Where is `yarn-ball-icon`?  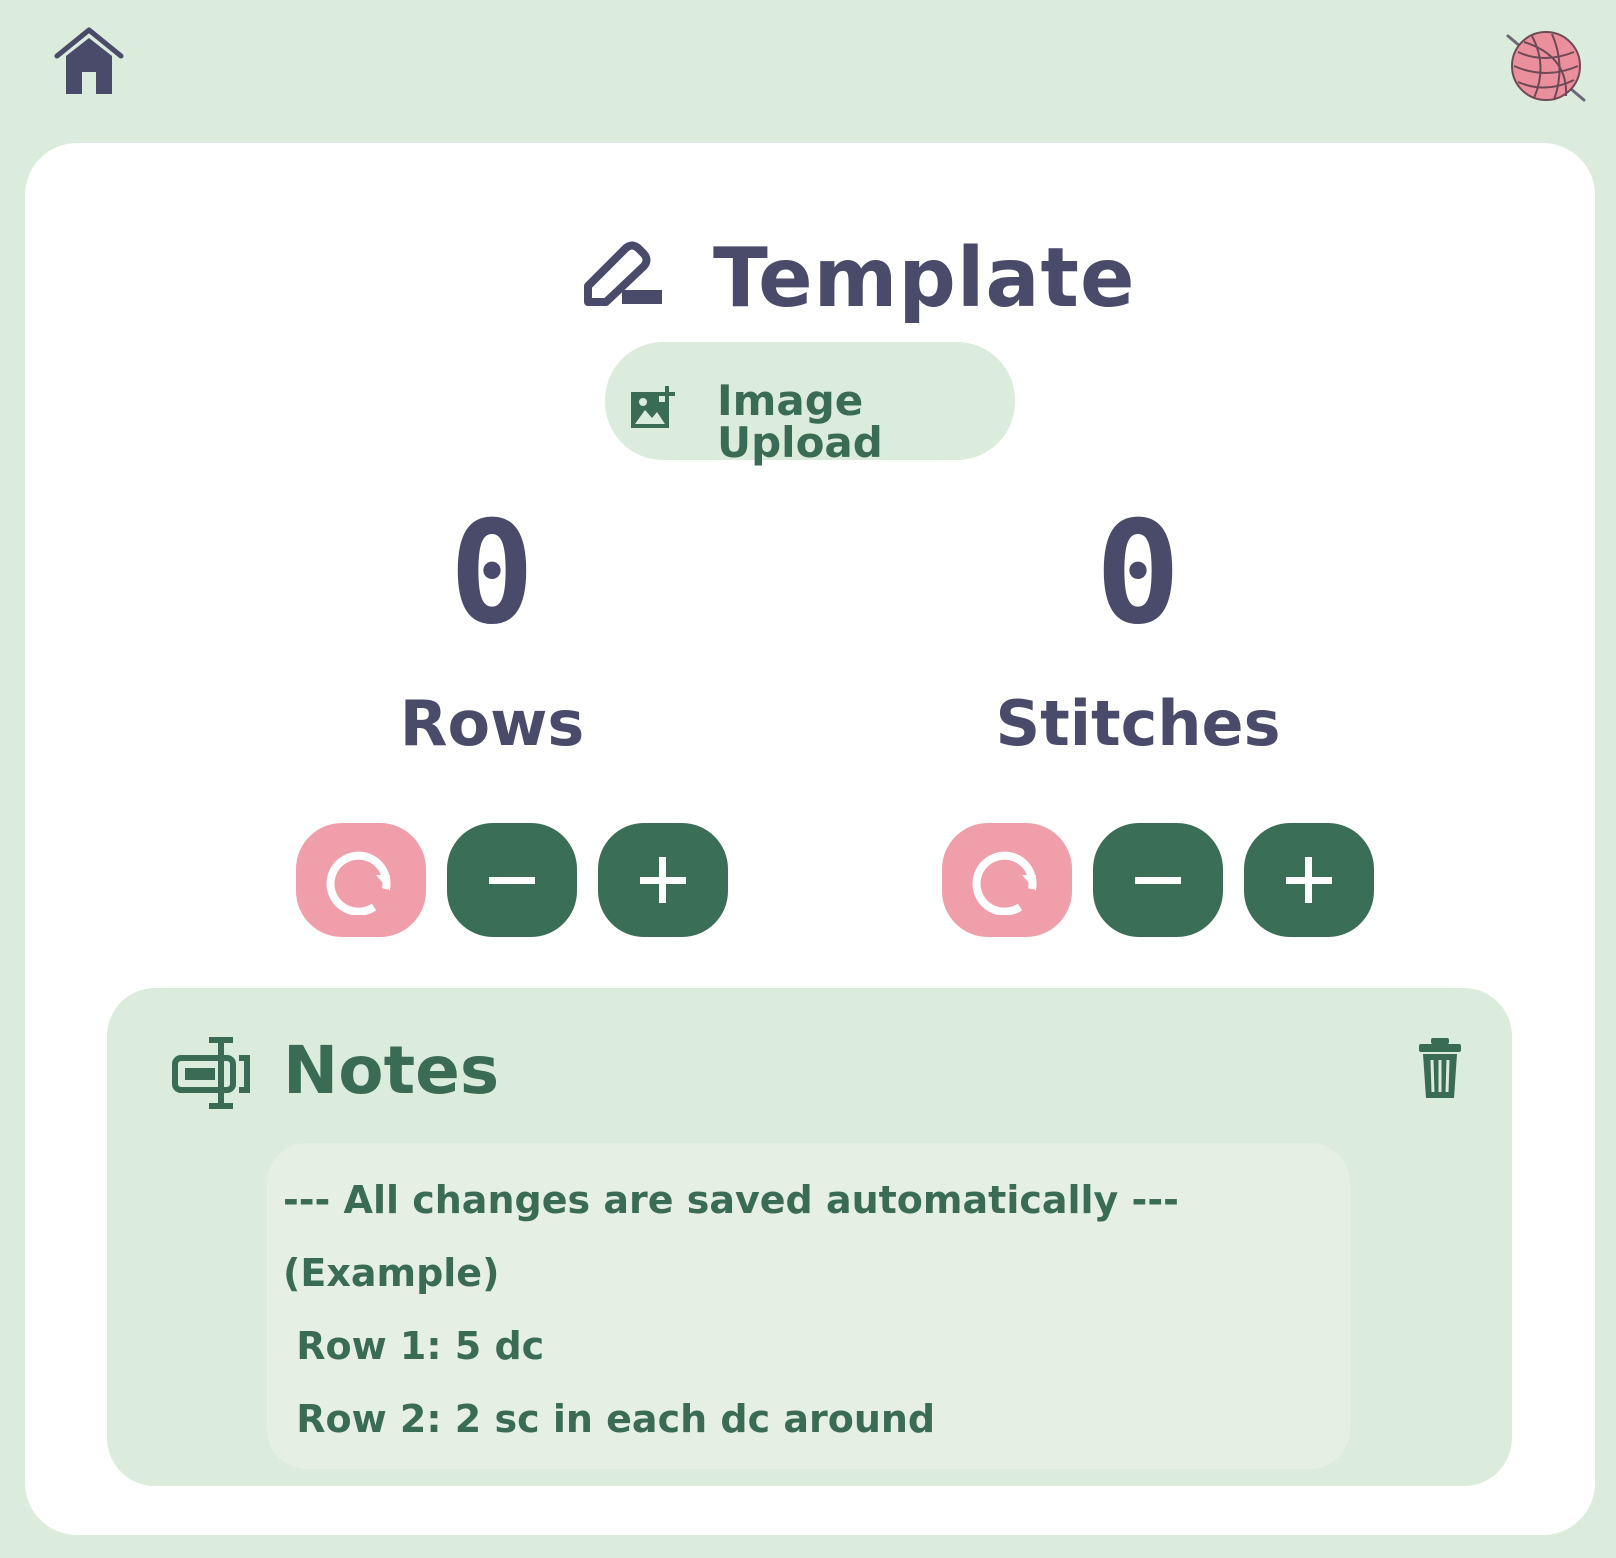 yarn-ball-icon is located at coordinates (1545, 66).